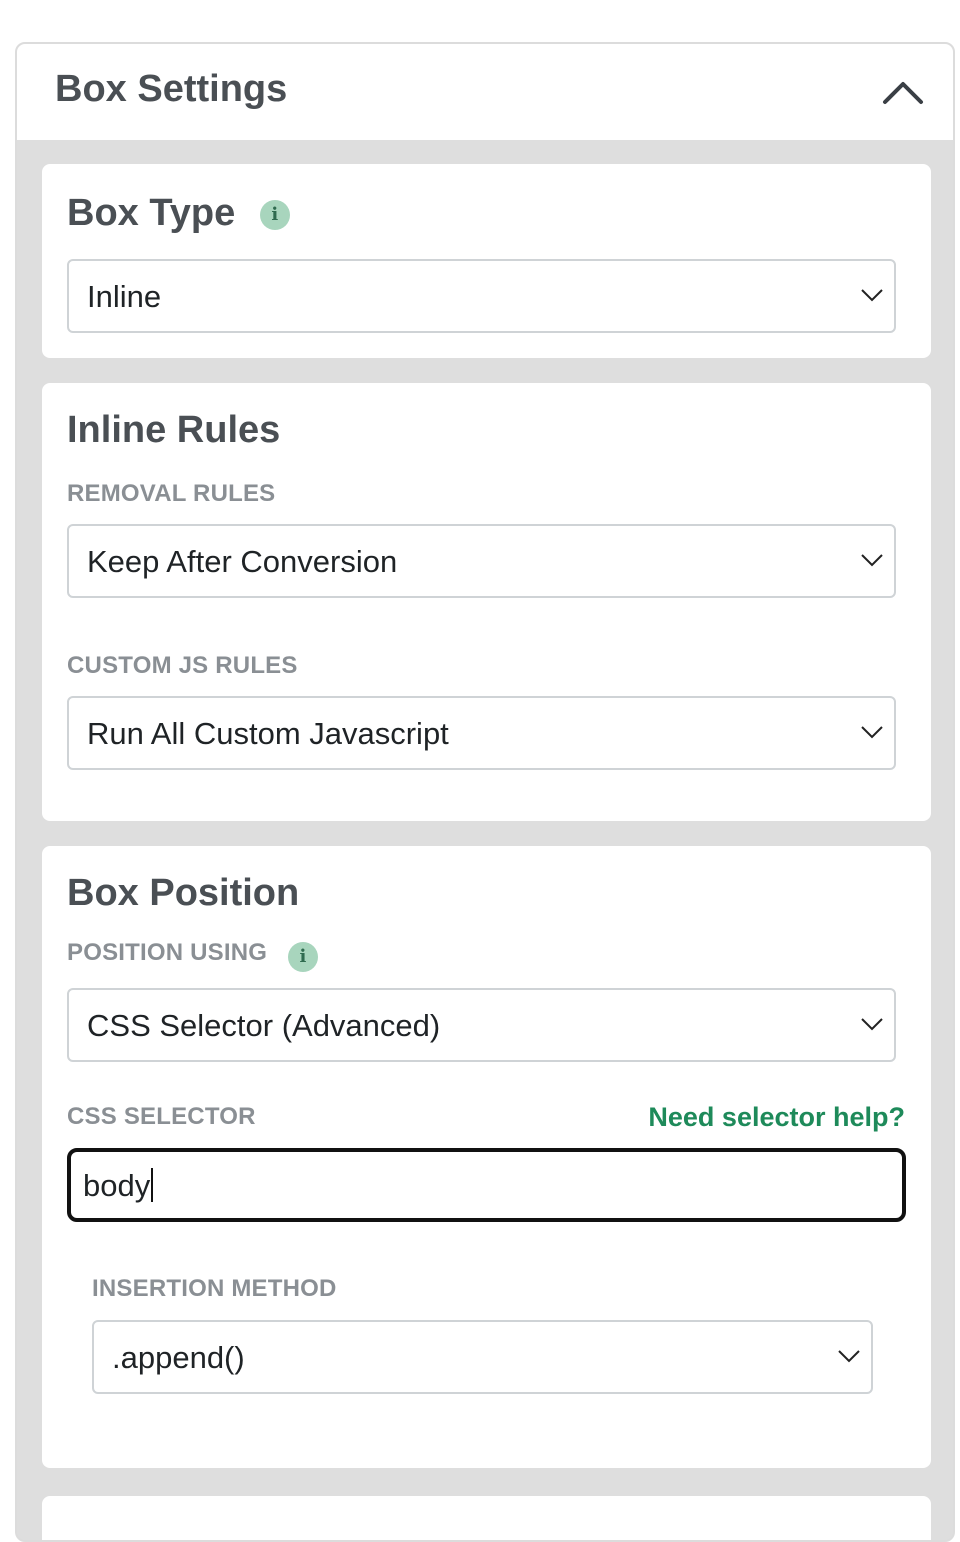  Describe the element at coordinates (903, 92) in the screenshot. I see `chevron-up-icon` at that location.